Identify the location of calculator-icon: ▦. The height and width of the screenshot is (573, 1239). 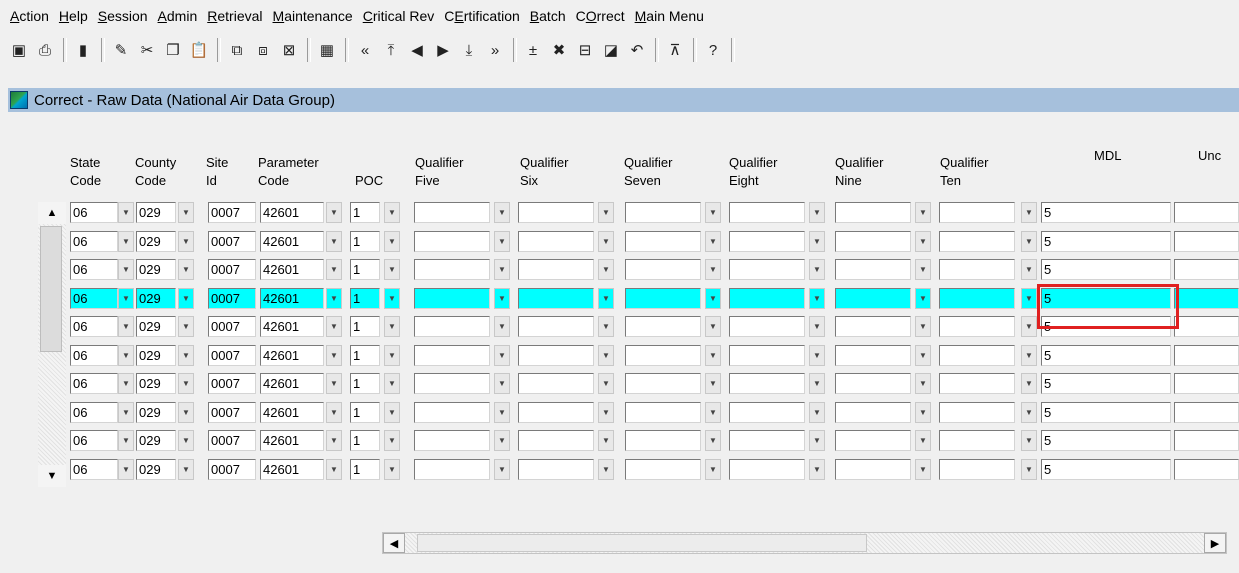
(327, 50).